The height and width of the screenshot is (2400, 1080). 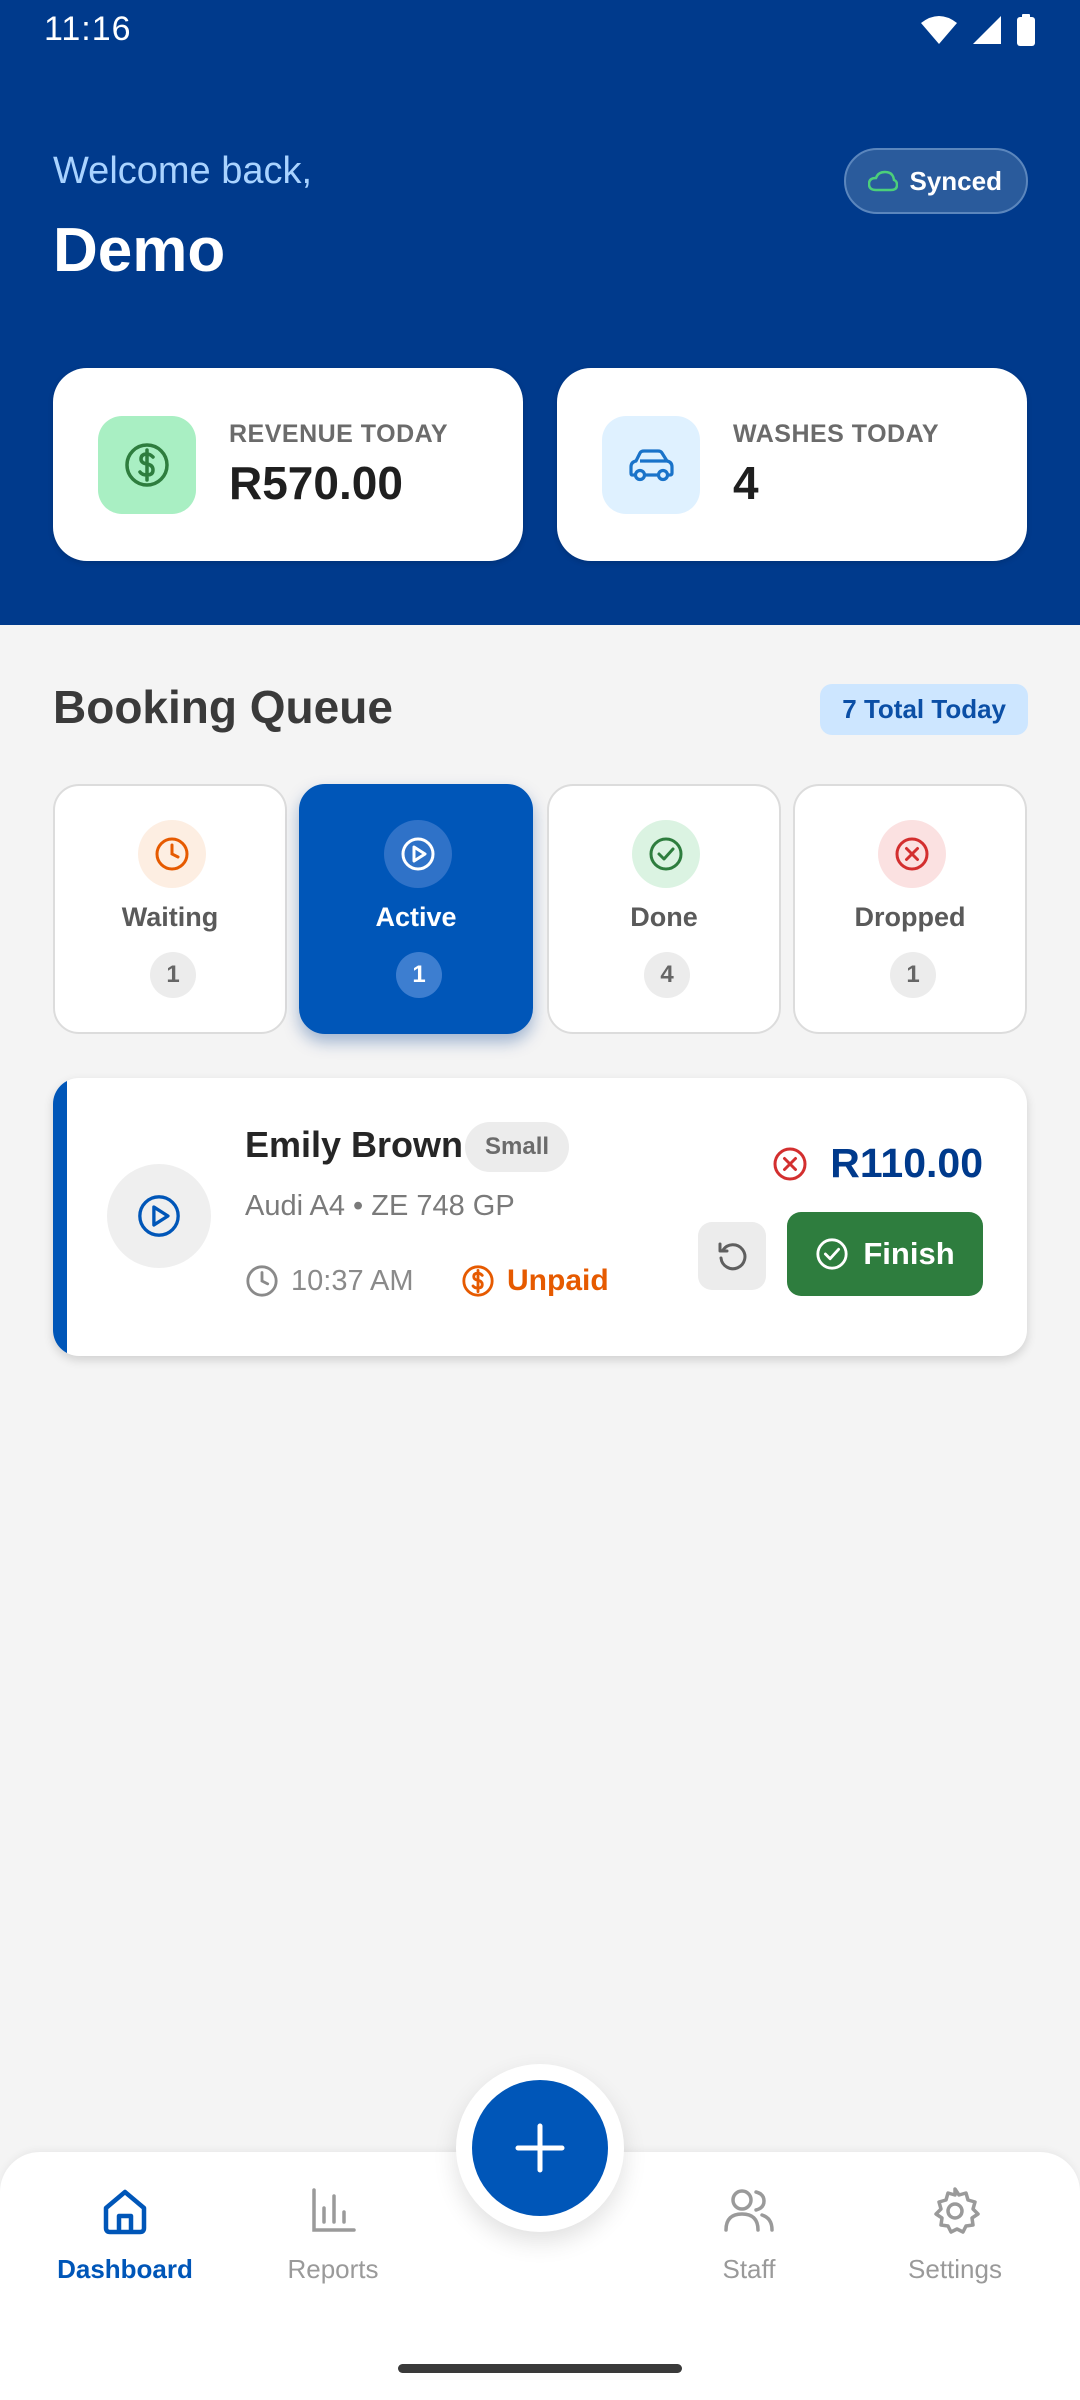 I want to click on booking-price: R110.00, so click(x=906, y=1163).